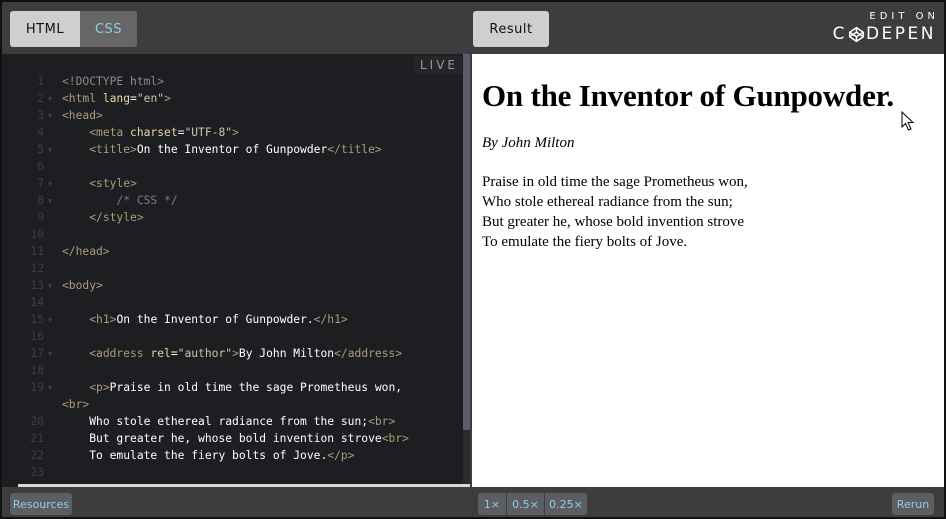 This screenshot has height=519, width=946. I want to click on code-line: 11 </head>, so click(70, 251).